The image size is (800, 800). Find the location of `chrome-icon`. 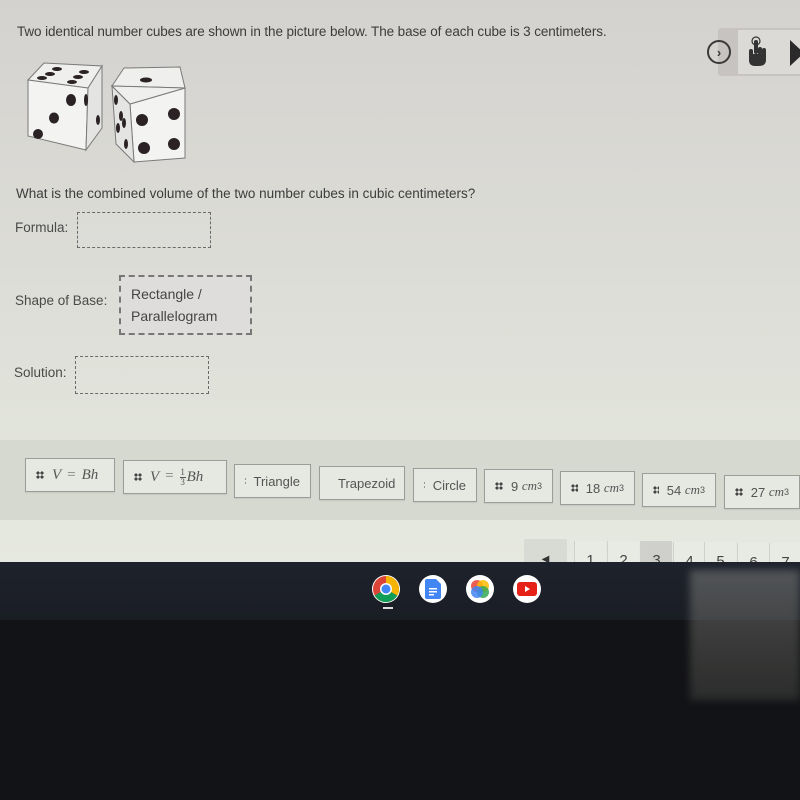

chrome-icon is located at coordinates (386, 589).